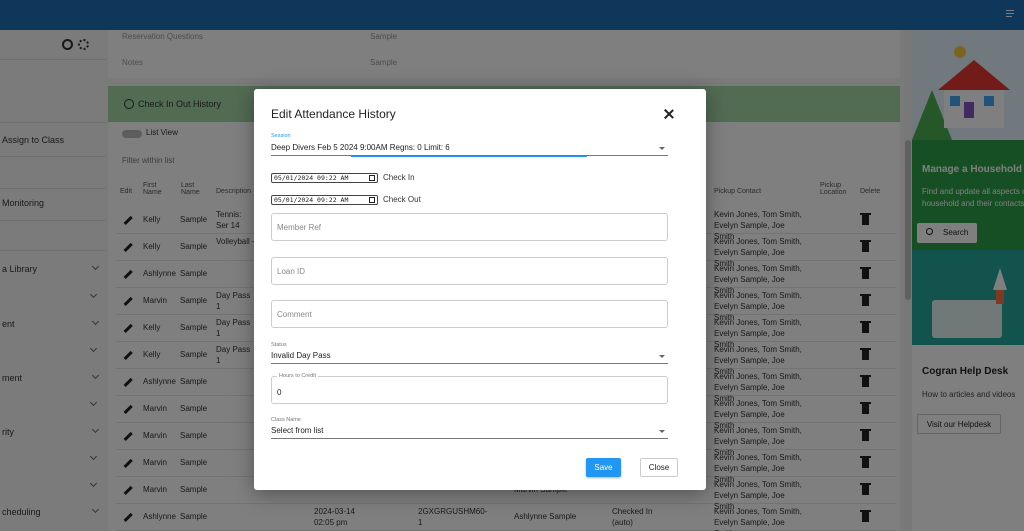 The height and width of the screenshot is (531, 1024). Describe the element at coordinates (294, 314) in the screenshot. I see `comment-placeholder: Comment` at that location.